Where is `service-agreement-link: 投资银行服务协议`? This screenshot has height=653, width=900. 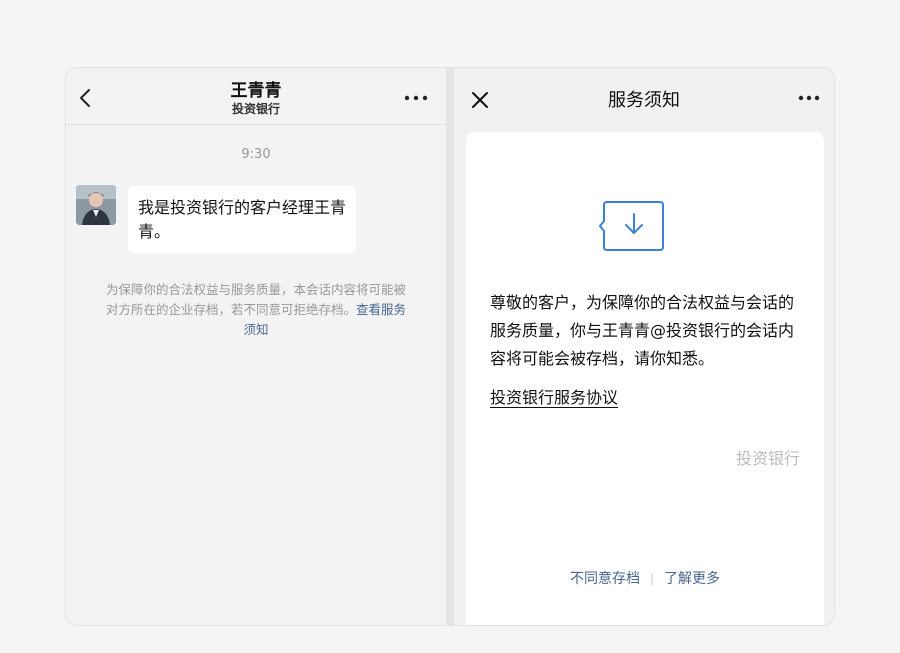
service-agreement-link: 投资银行服务协议 is located at coordinates (554, 396).